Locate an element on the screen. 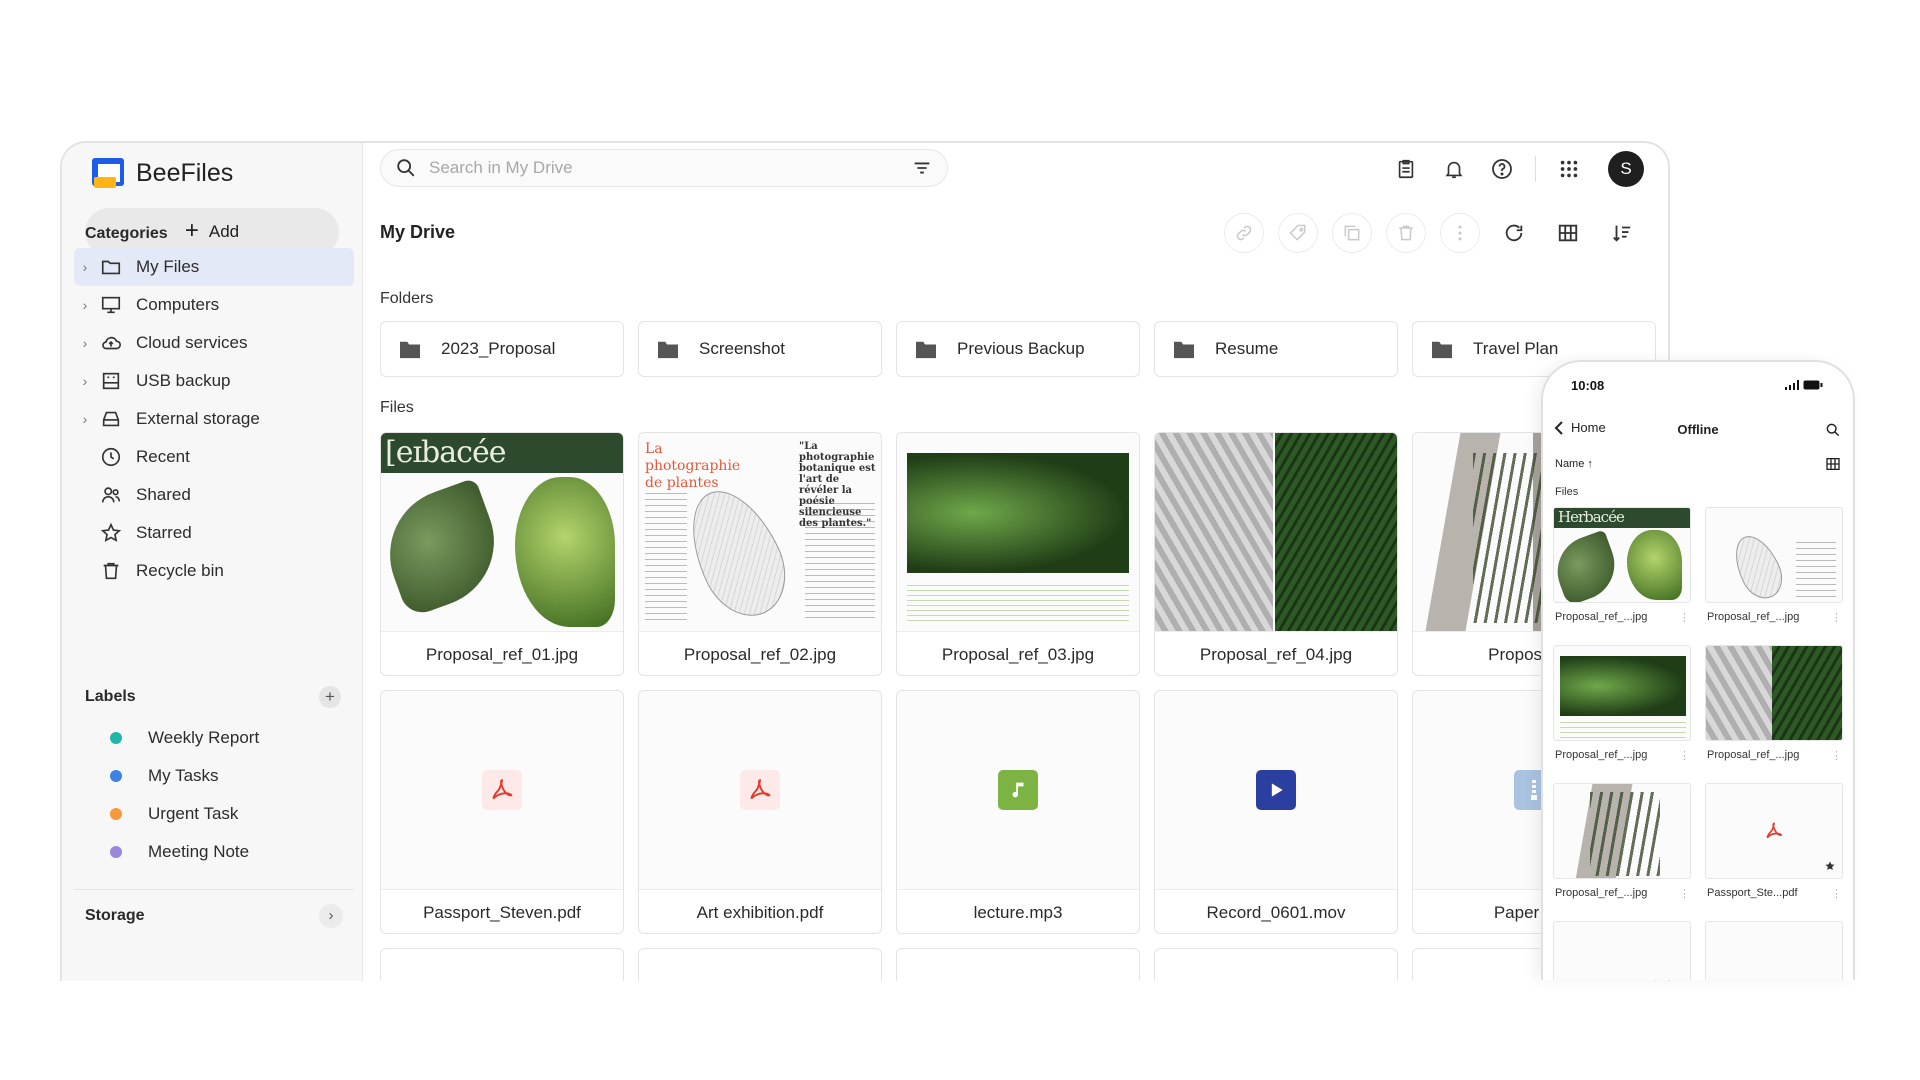  folder-item: Screenshot is located at coordinates (760, 349).